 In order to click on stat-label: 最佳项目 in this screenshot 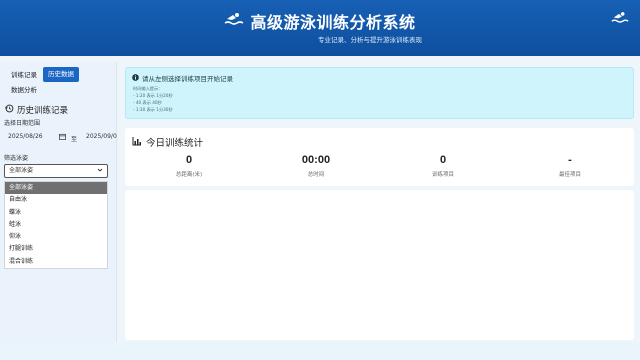, I will do `click(569, 175)`.